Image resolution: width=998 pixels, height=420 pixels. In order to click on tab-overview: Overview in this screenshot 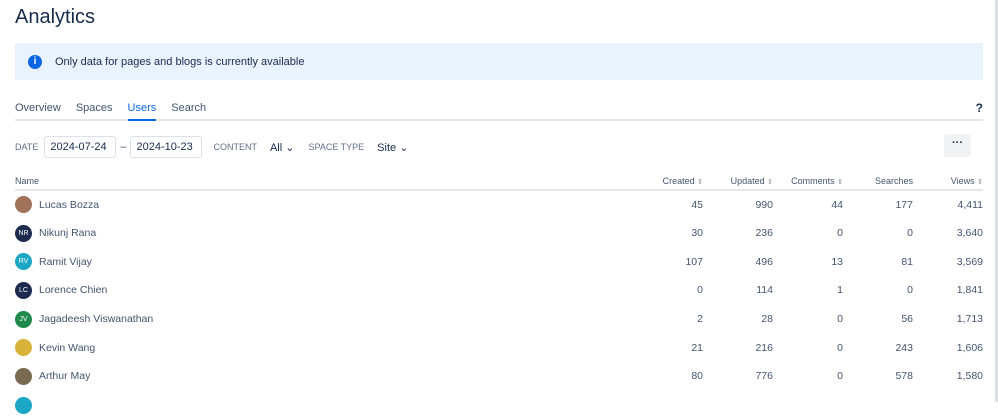, I will do `click(38, 108)`.